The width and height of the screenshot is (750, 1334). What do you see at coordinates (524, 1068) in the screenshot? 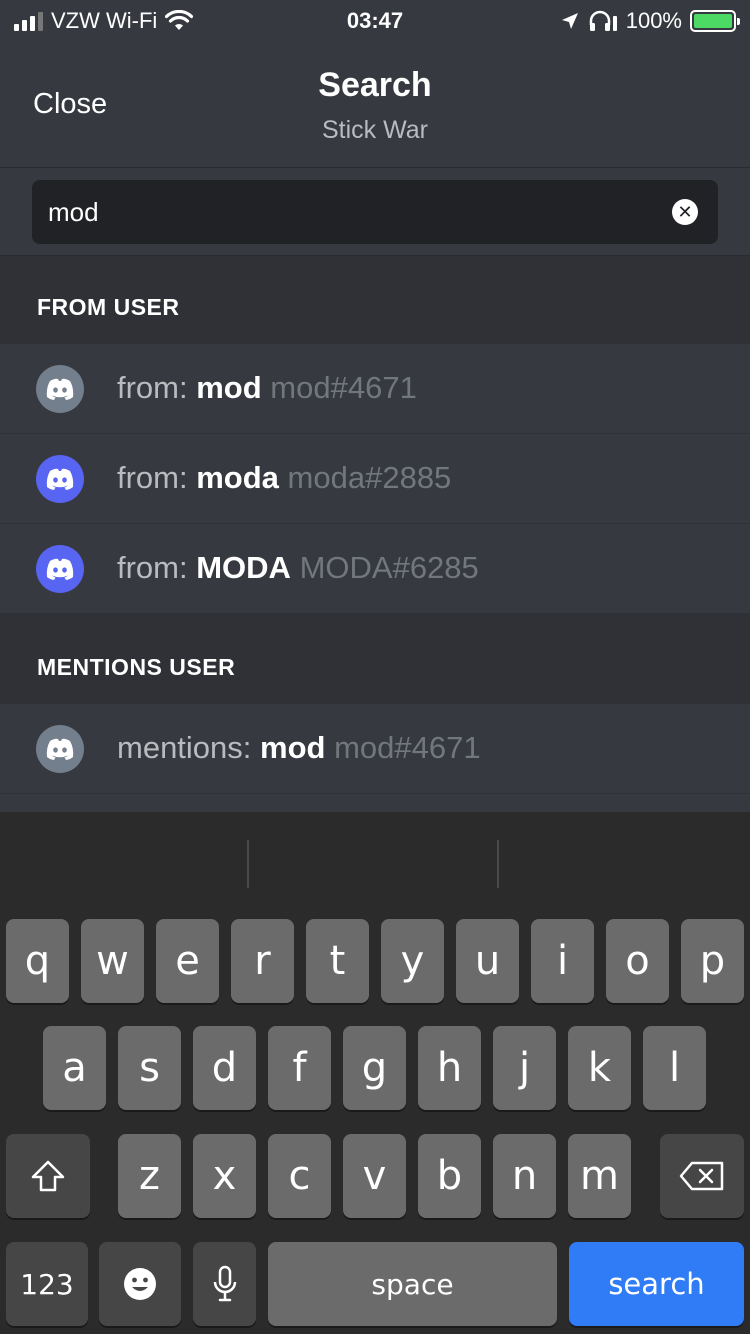
I see `key-j: j` at bounding box center [524, 1068].